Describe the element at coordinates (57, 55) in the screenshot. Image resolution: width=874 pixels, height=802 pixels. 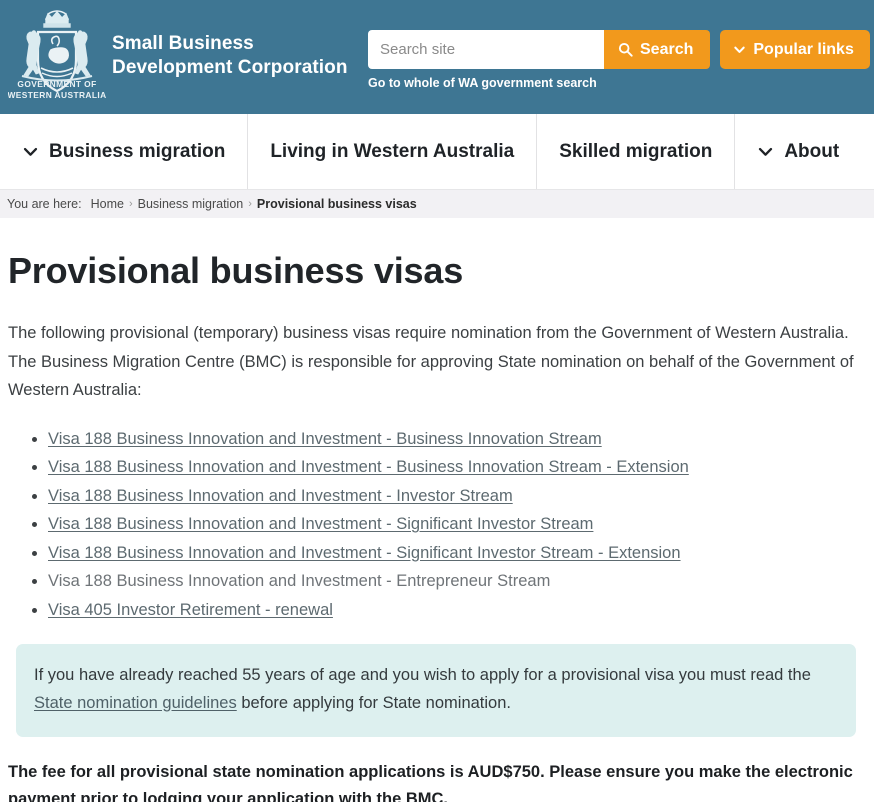
I see `wa-government-crest-icon: GOVERNMENT OF WESTERN AUSTRALIA` at that location.